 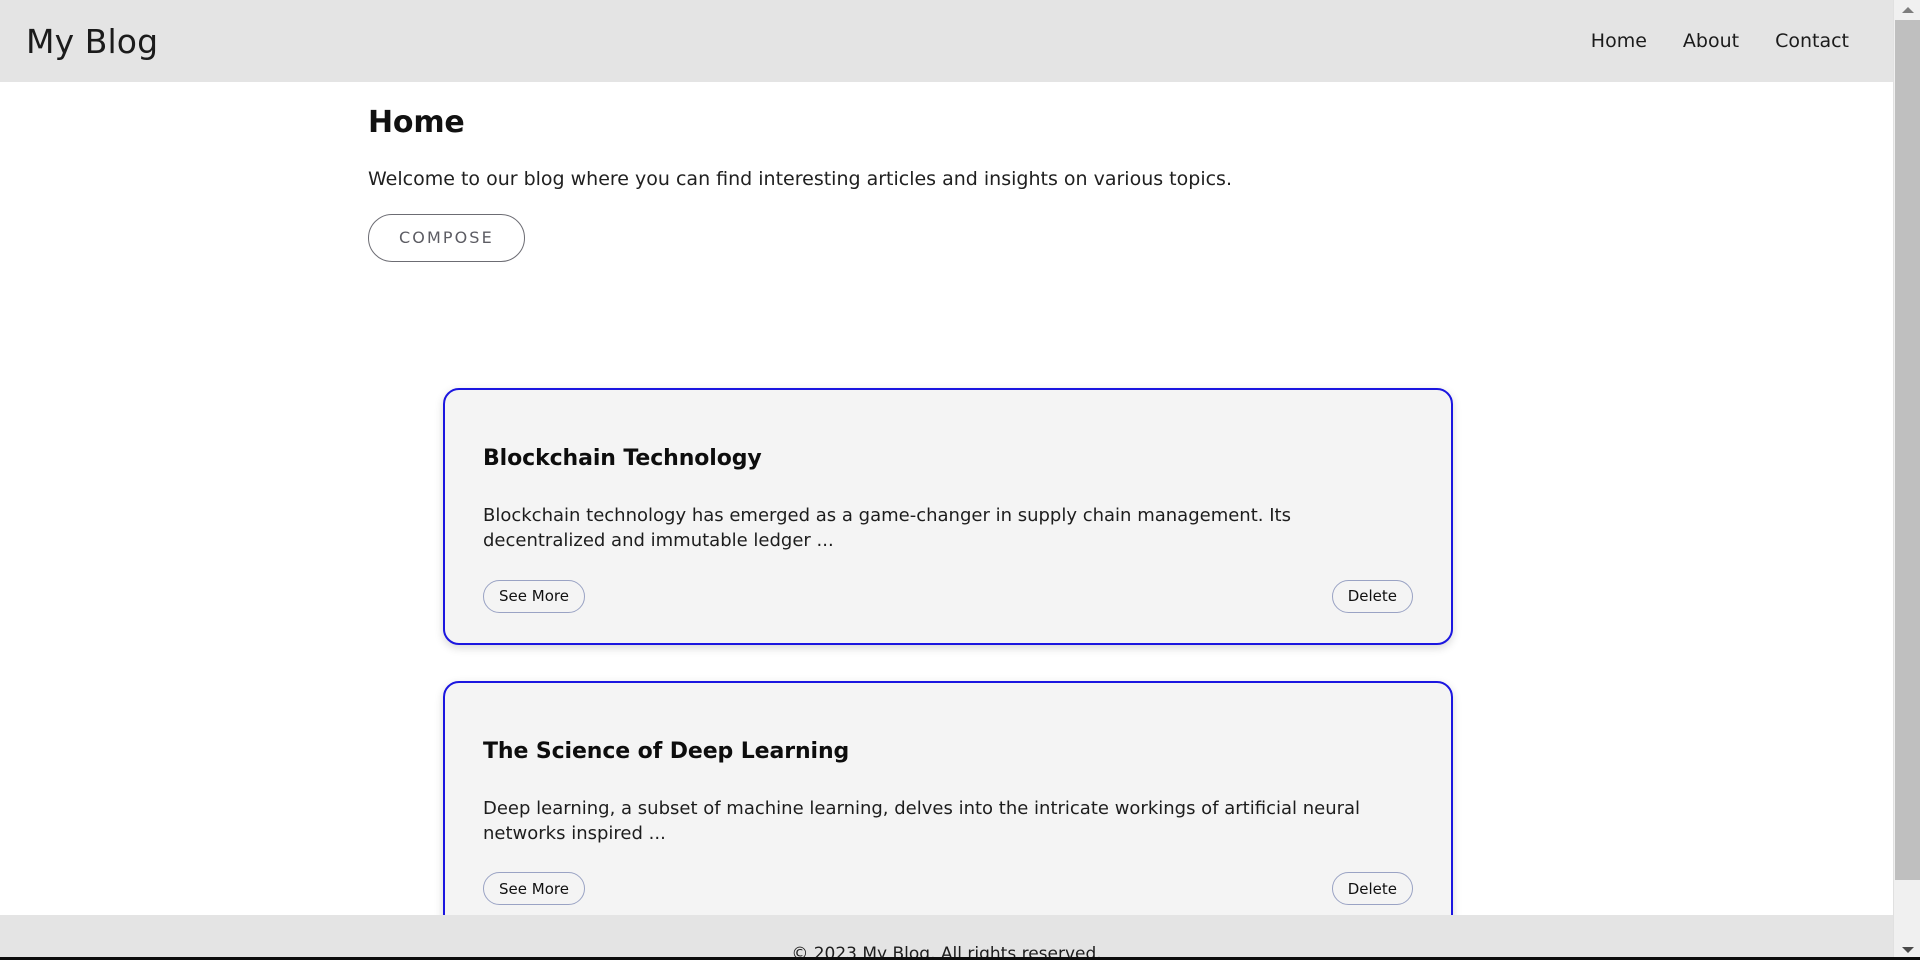 What do you see at coordinates (1812, 41) in the screenshot?
I see `nav-link-contact: Contact` at bounding box center [1812, 41].